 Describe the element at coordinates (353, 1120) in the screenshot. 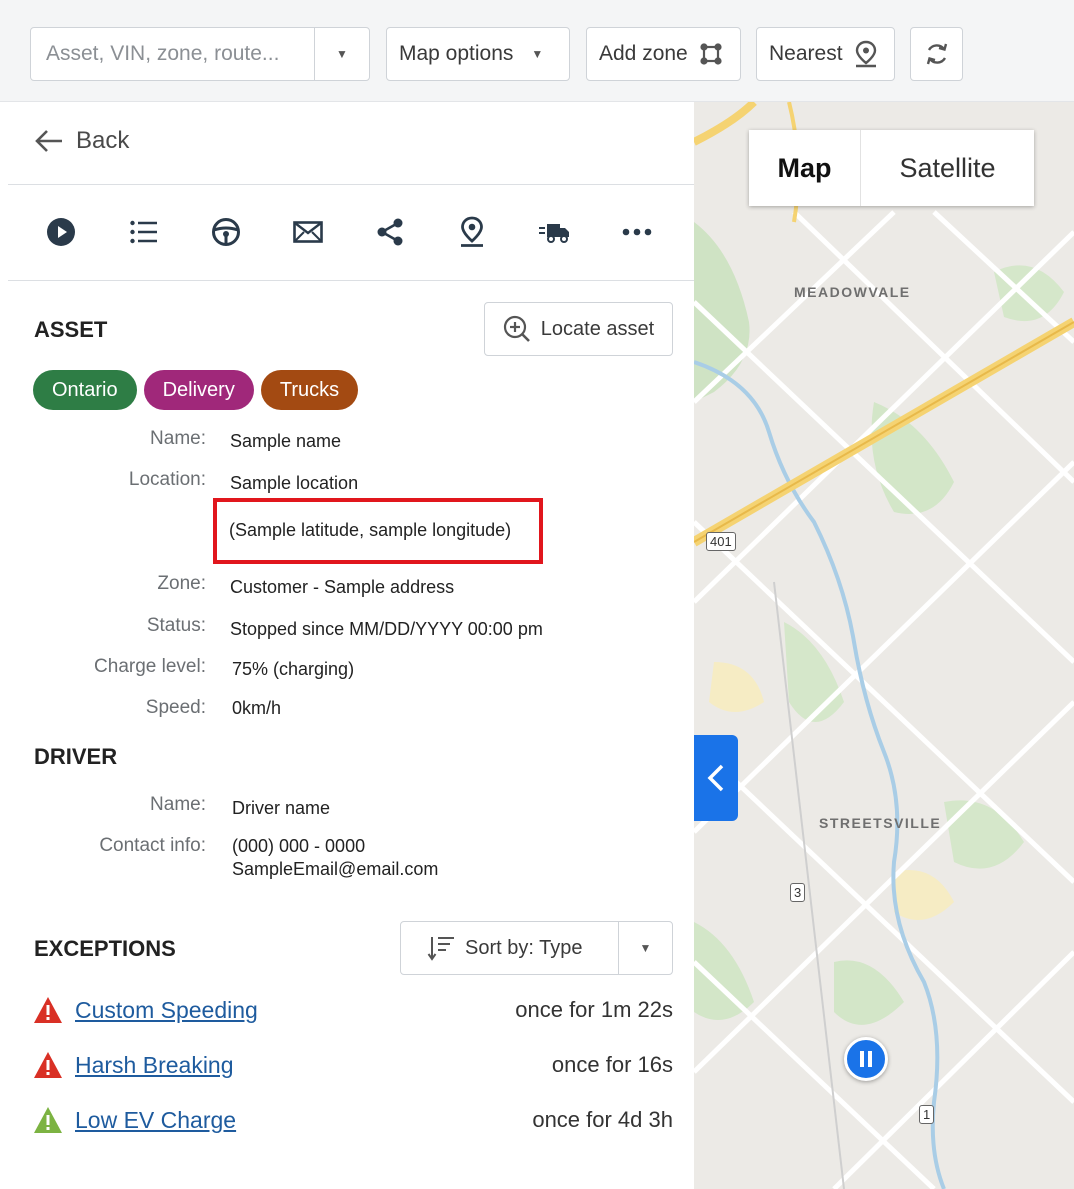

I see `exception-row: Low EV Charge once for 4d 3h` at that location.